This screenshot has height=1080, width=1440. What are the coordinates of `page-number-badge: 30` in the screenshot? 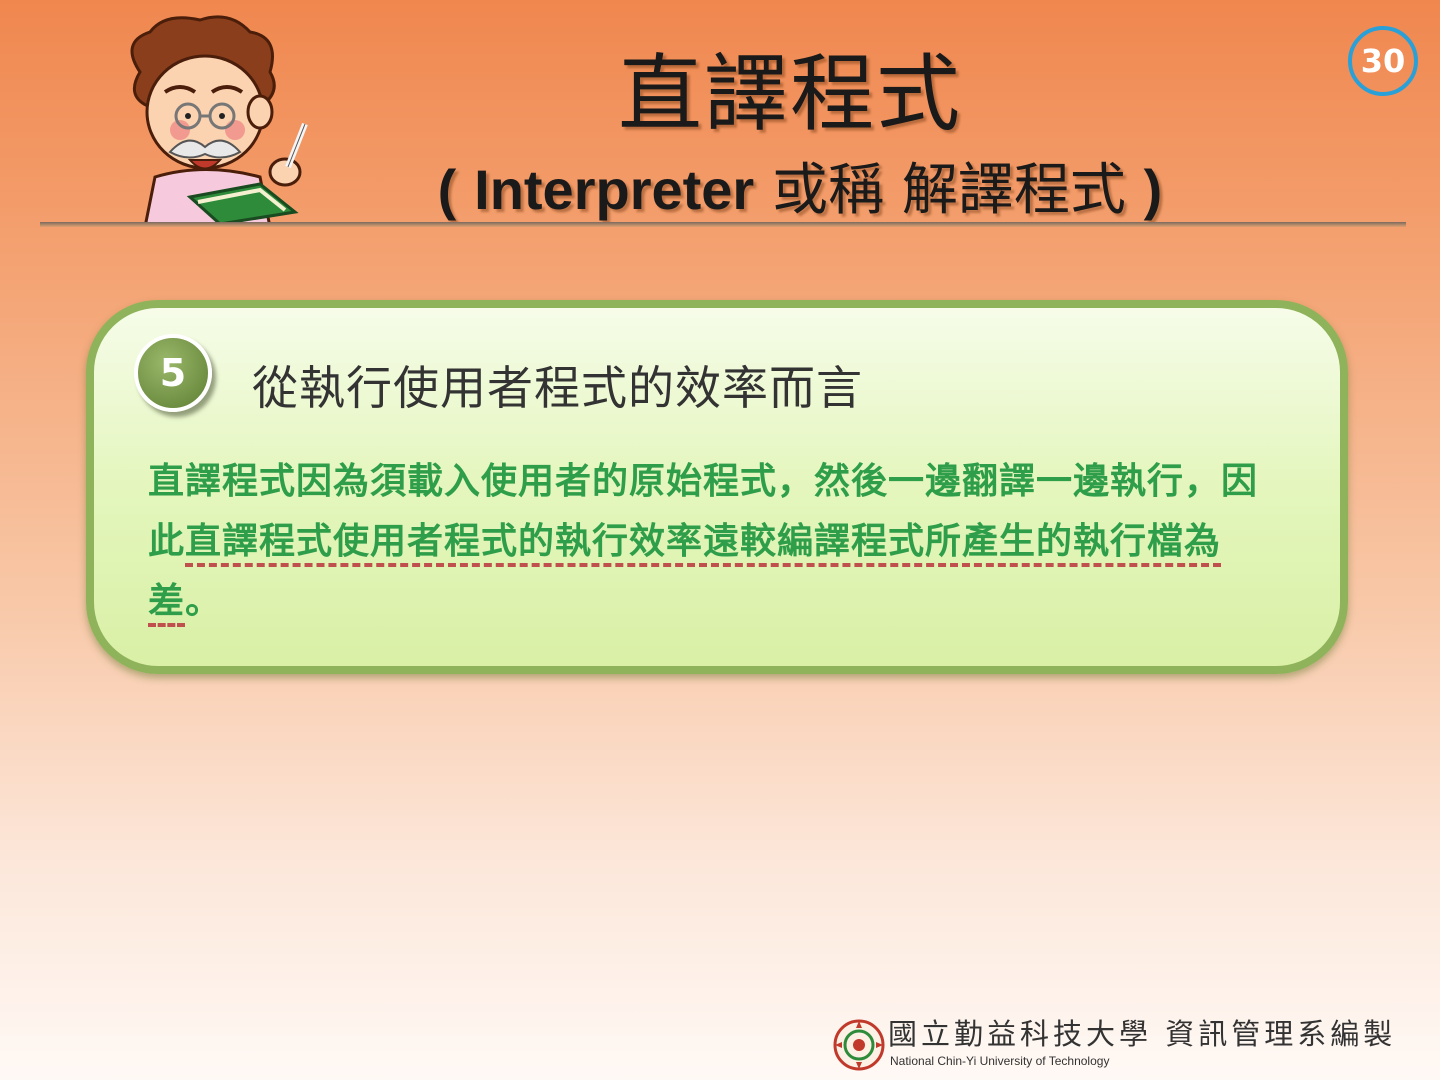 It's located at (1383, 61).